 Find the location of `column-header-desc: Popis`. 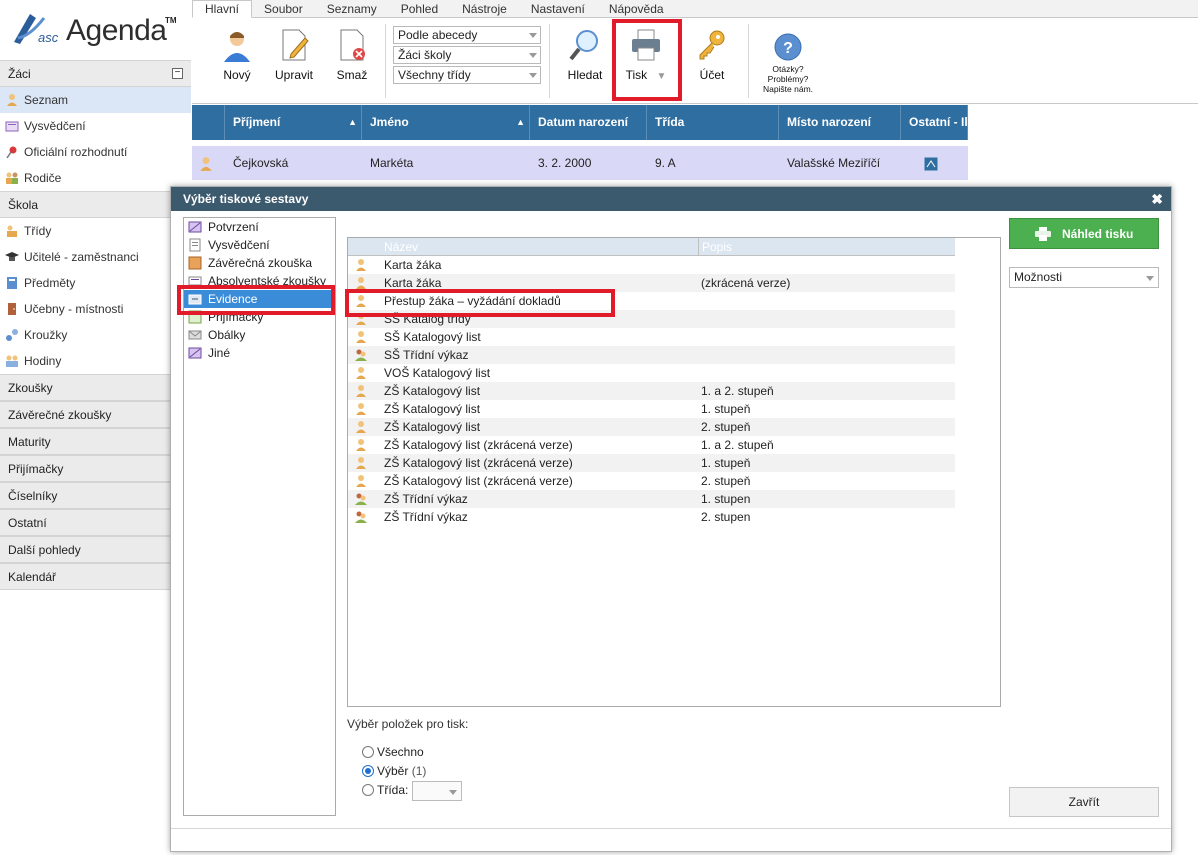

column-header-desc: Popis is located at coordinates (715, 247).